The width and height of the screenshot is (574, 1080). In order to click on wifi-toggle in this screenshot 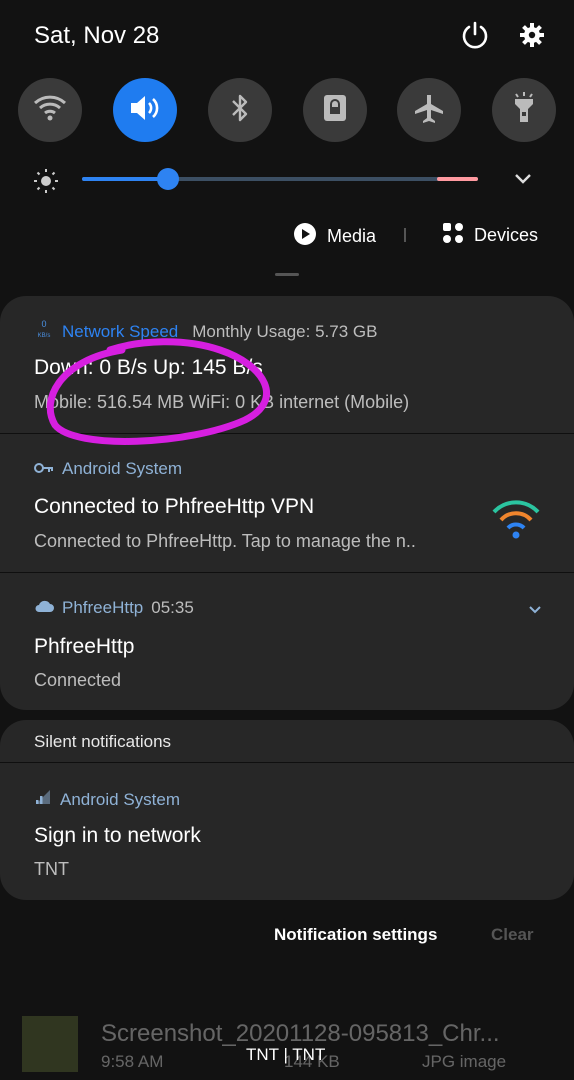, I will do `click(50, 110)`.